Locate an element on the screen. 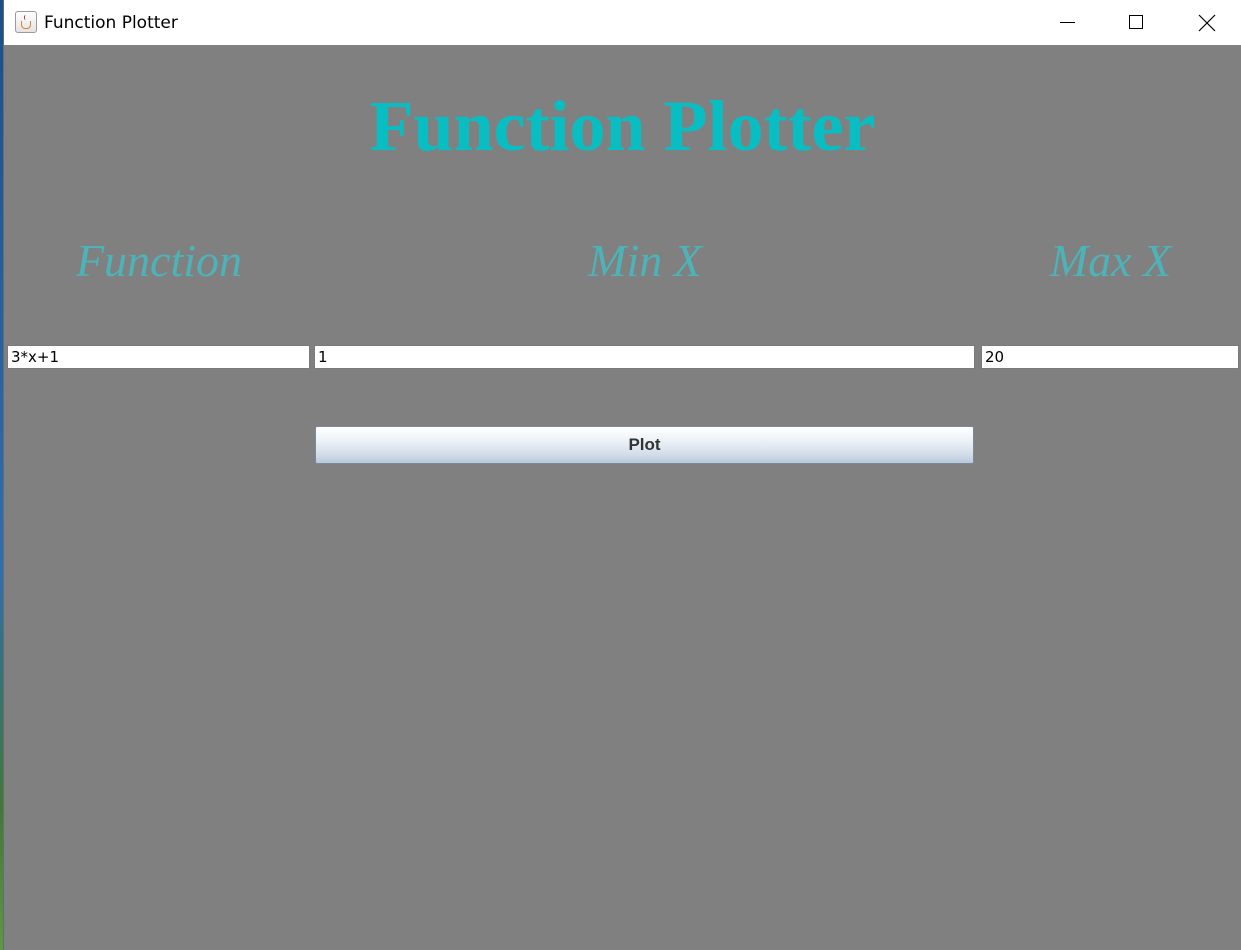 The height and width of the screenshot is (950, 1241). title-bar: Function Plotter is located at coordinates (622, 22).